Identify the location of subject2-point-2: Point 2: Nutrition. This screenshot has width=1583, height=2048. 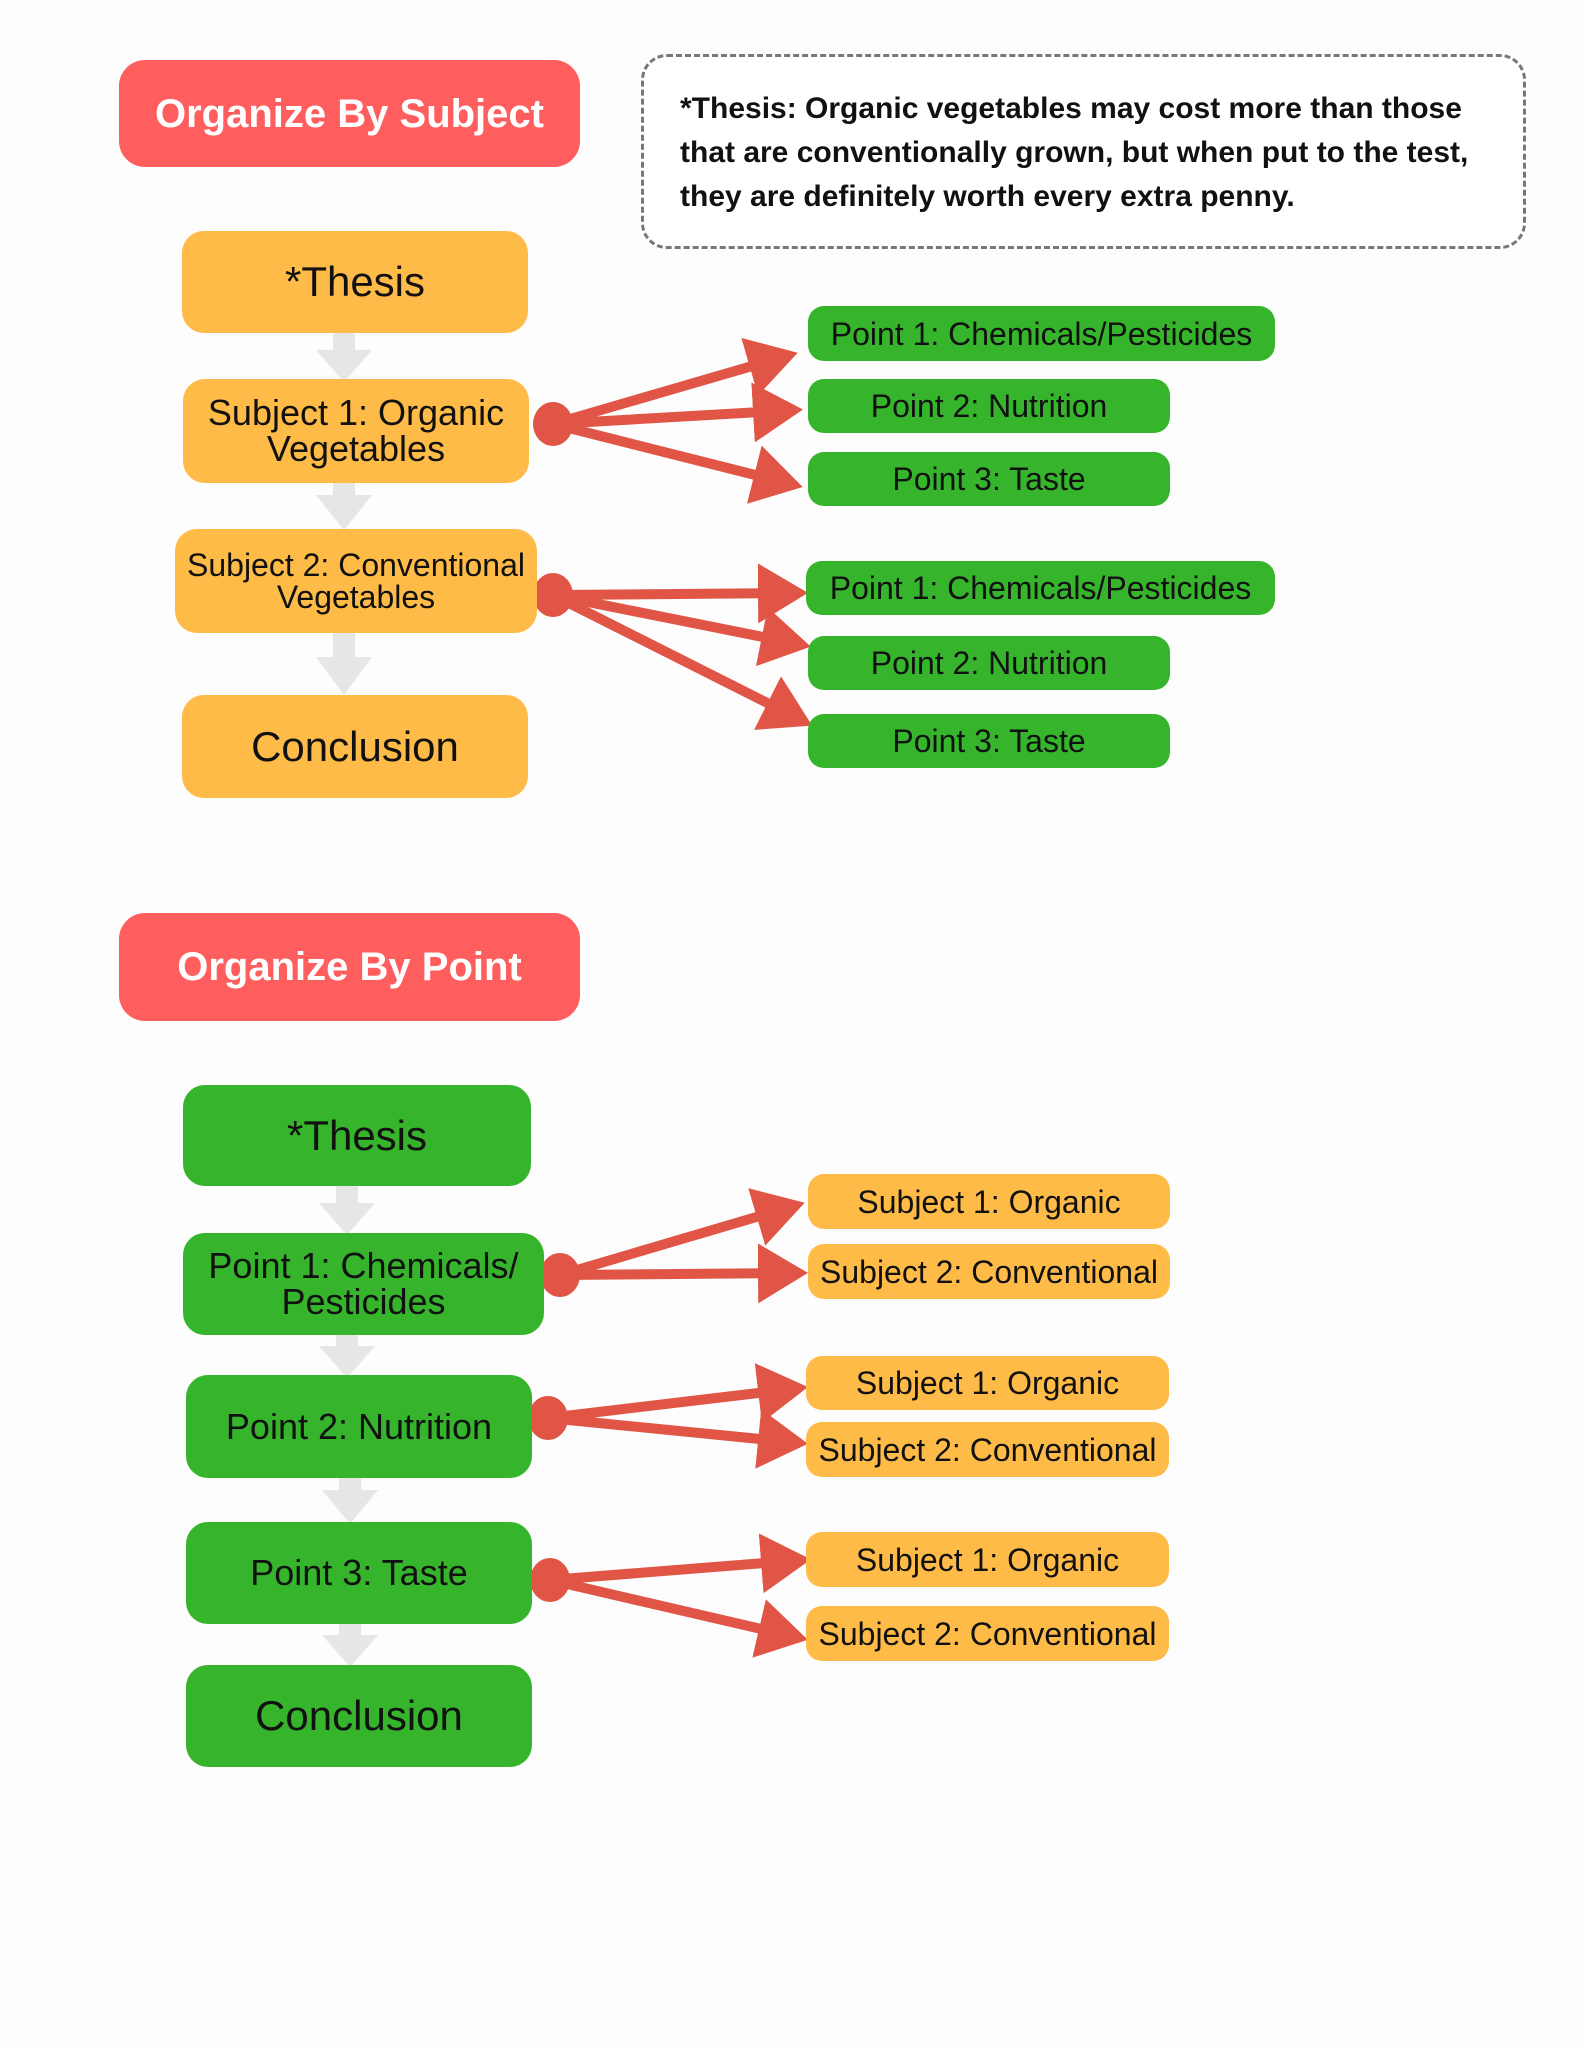
(989, 663).